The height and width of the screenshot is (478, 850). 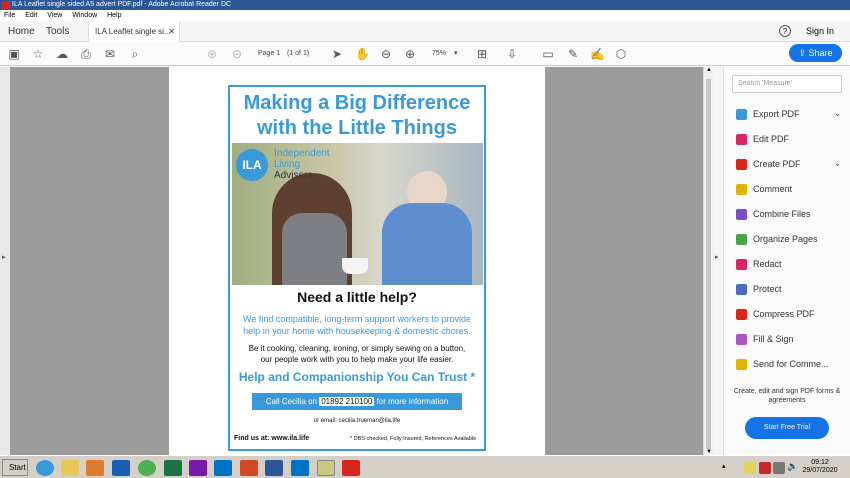 What do you see at coordinates (777, 164) in the screenshot?
I see `tool-label: Create PDF` at bounding box center [777, 164].